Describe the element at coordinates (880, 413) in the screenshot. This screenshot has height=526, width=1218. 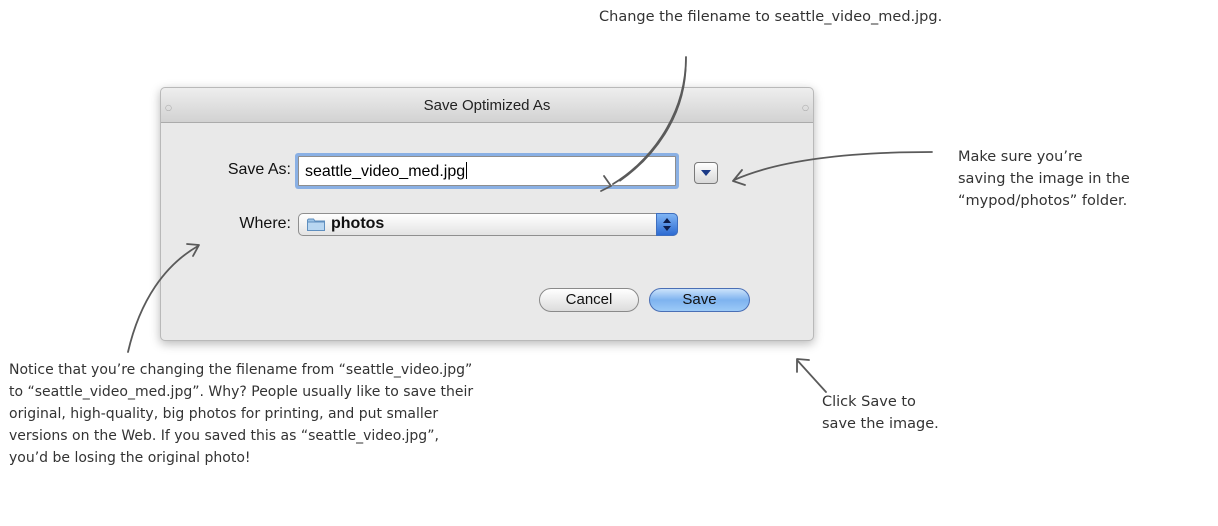
I see `save-tip: Click Save to save the image.` at that location.